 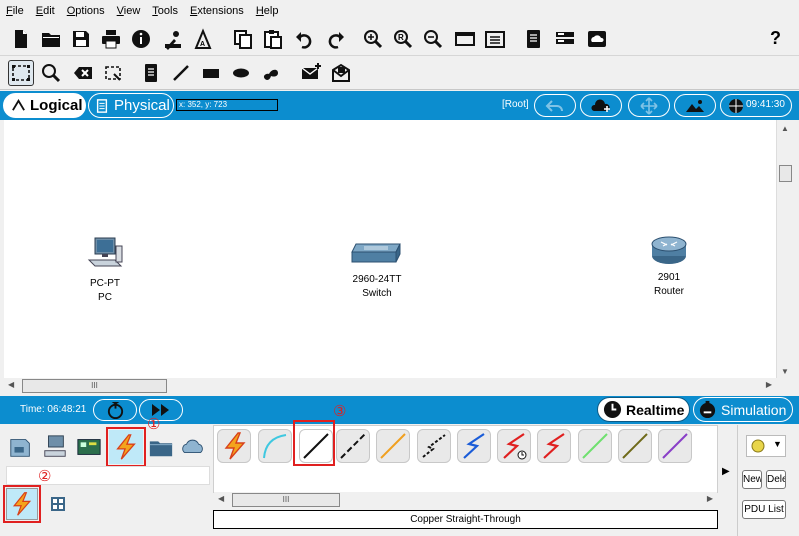 I want to click on line-icon, so click(x=181, y=73).